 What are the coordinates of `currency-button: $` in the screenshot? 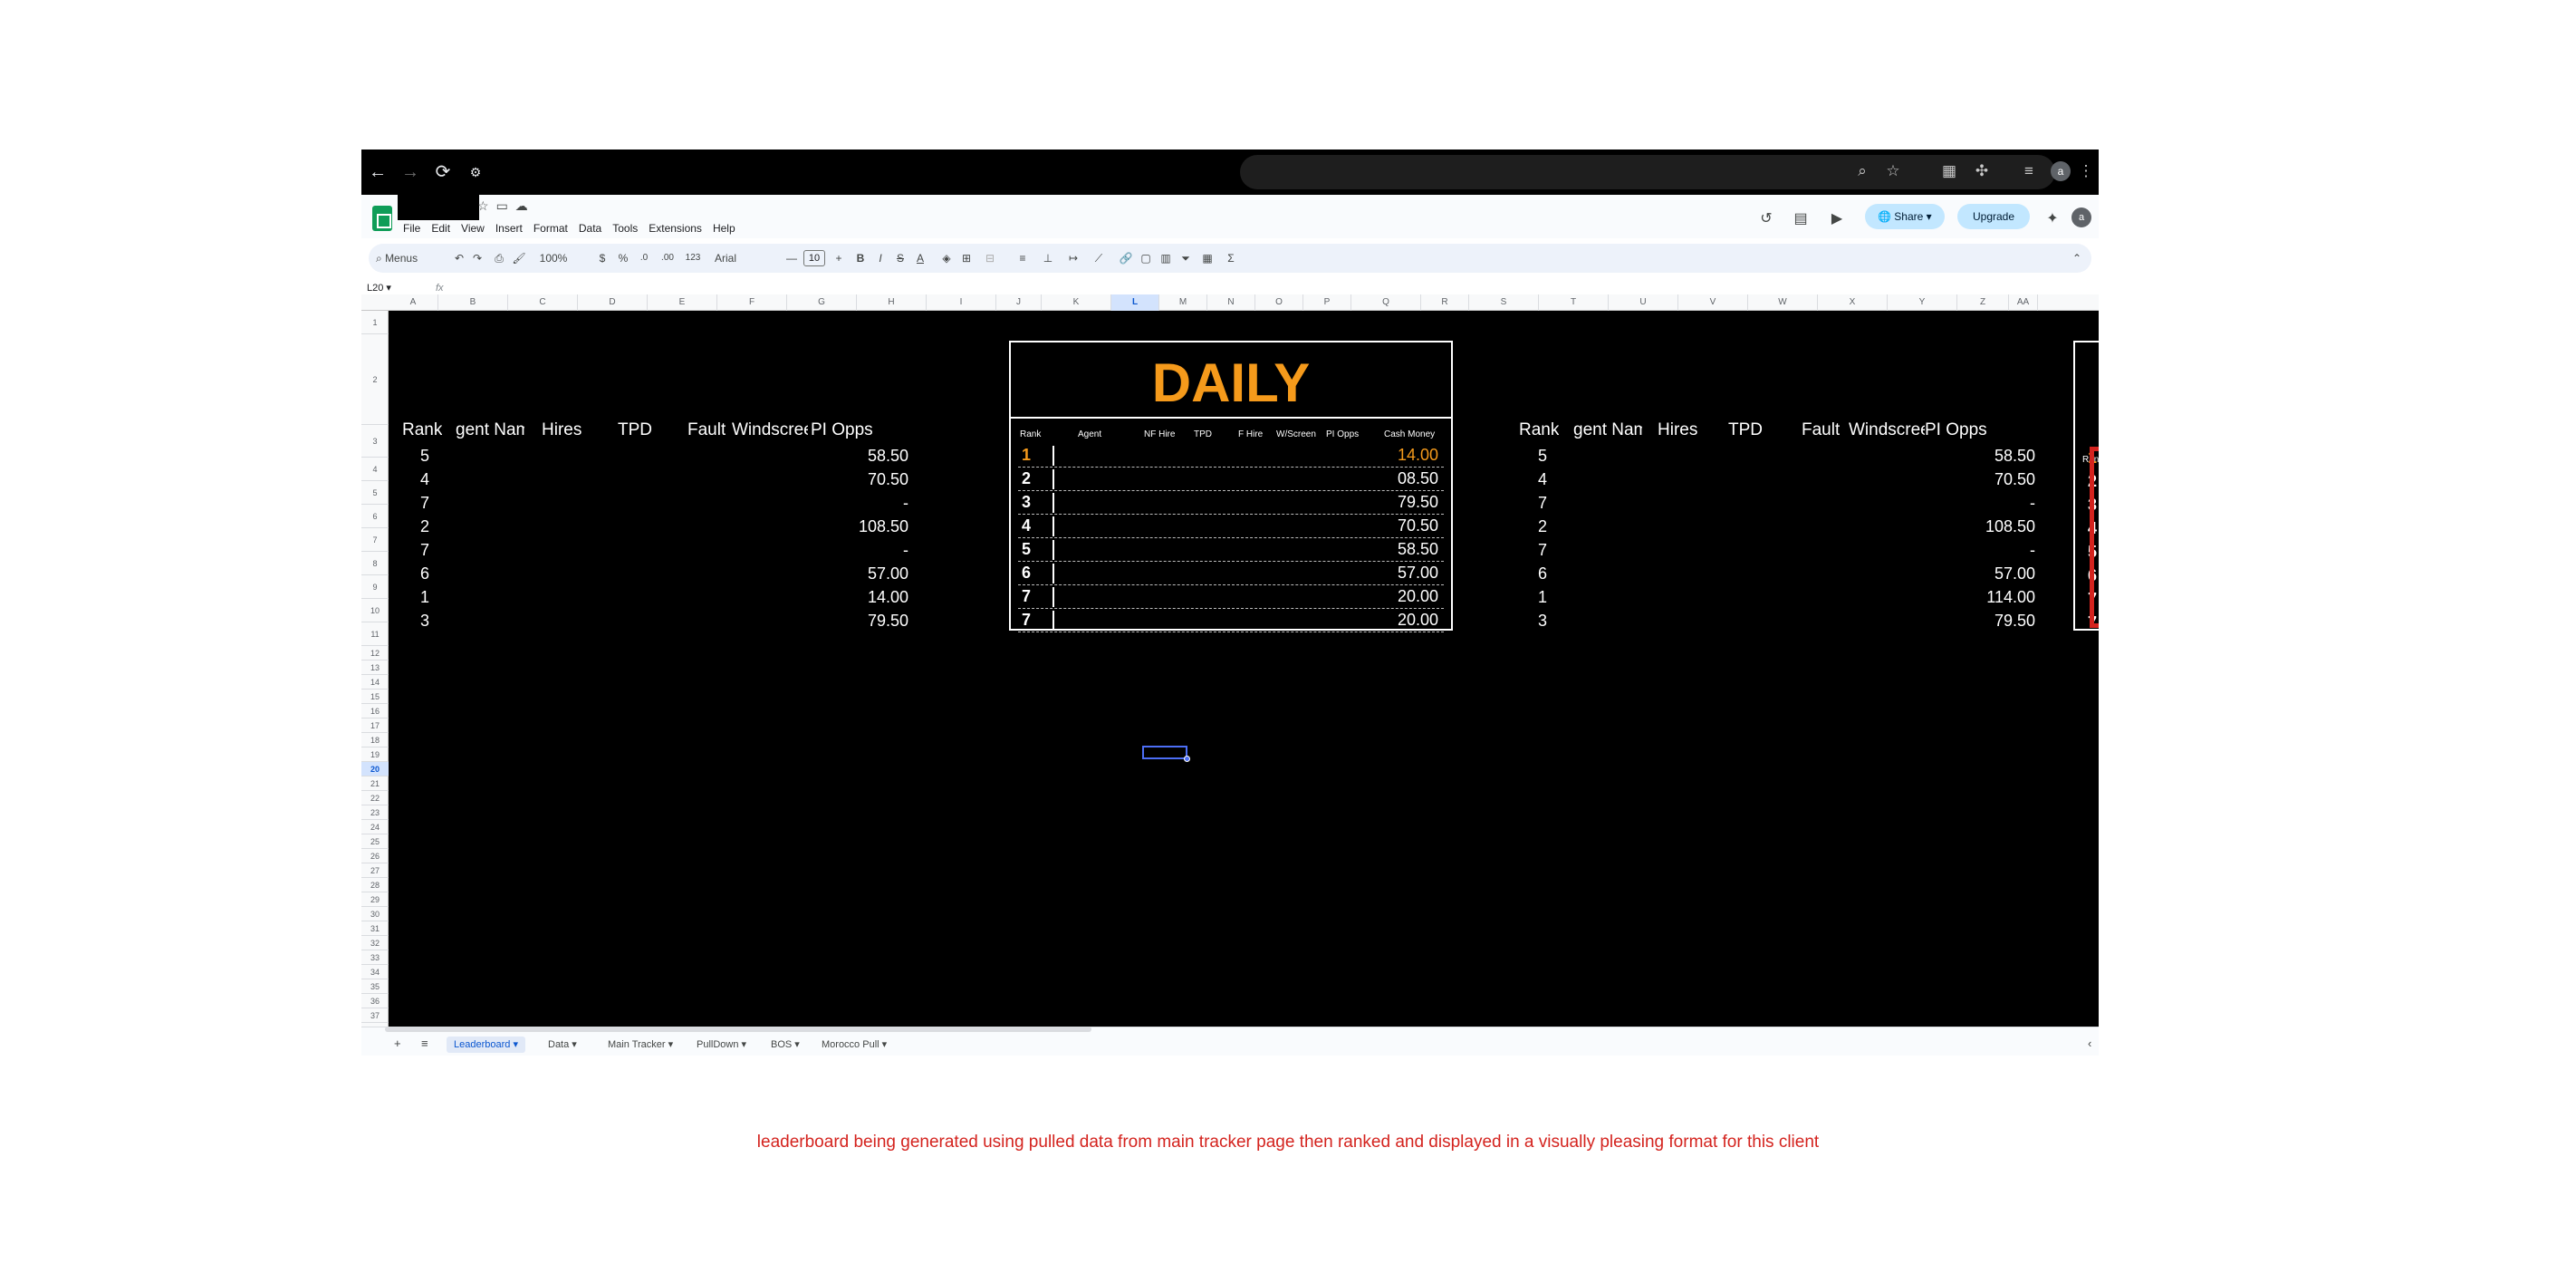 It's located at (602, 258).